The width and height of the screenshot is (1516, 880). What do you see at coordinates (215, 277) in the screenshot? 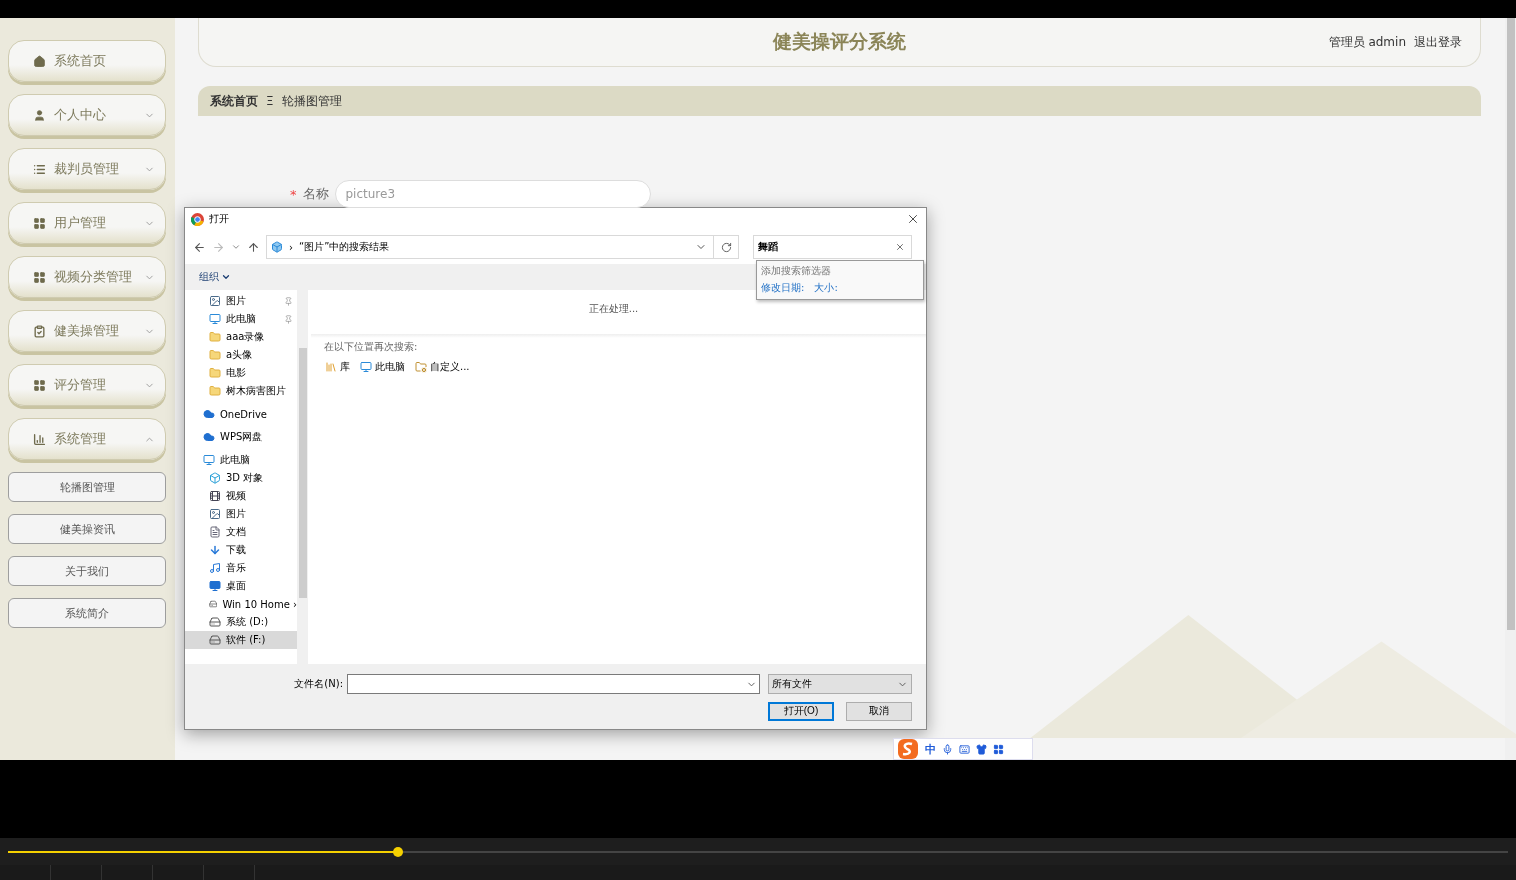
I see `organize-button: 组织` at bounding box center [215, 277].